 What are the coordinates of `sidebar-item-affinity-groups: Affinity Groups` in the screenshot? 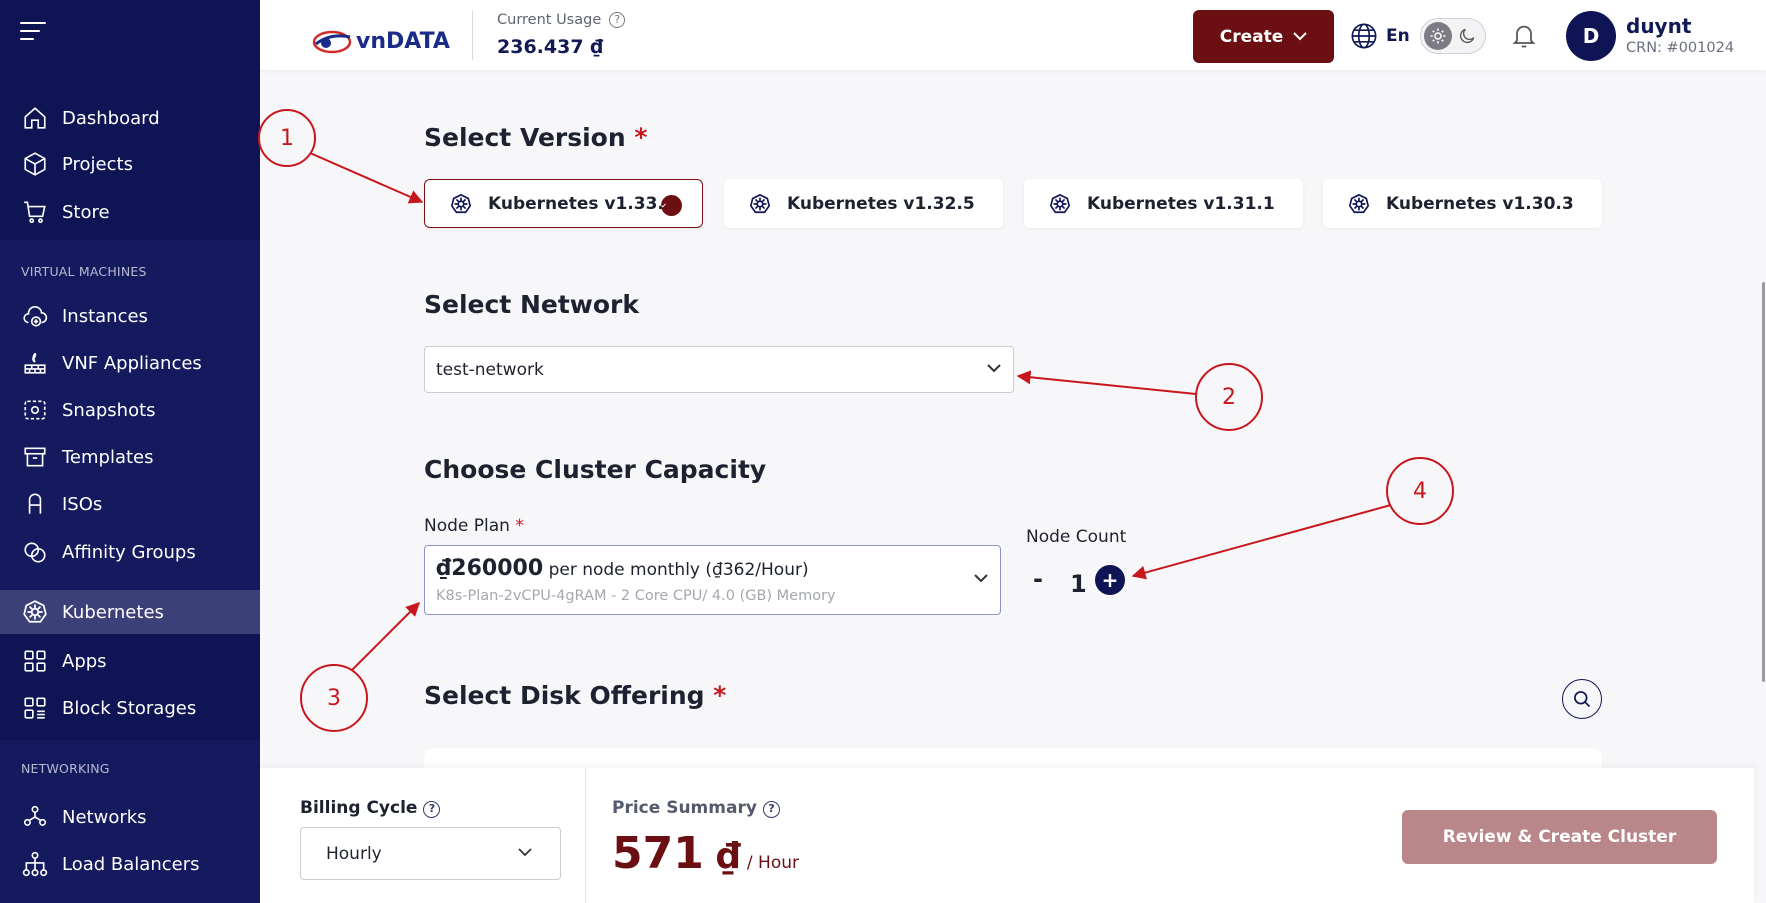 It's located at (130, 552).